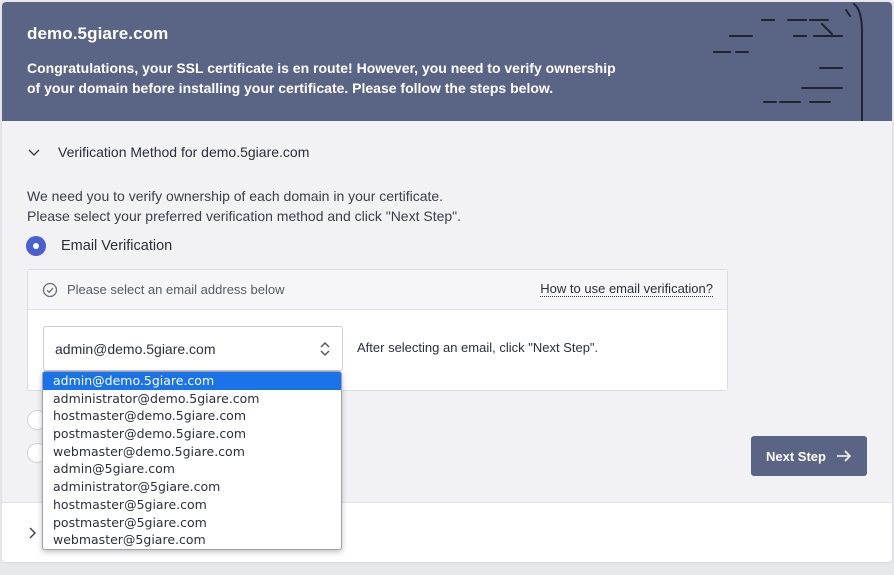  What do you see at coordinates (626, 289) in the screenshot?
I see `email-verification-help-link: How to use email verification?` at bounding box center [626, 289].